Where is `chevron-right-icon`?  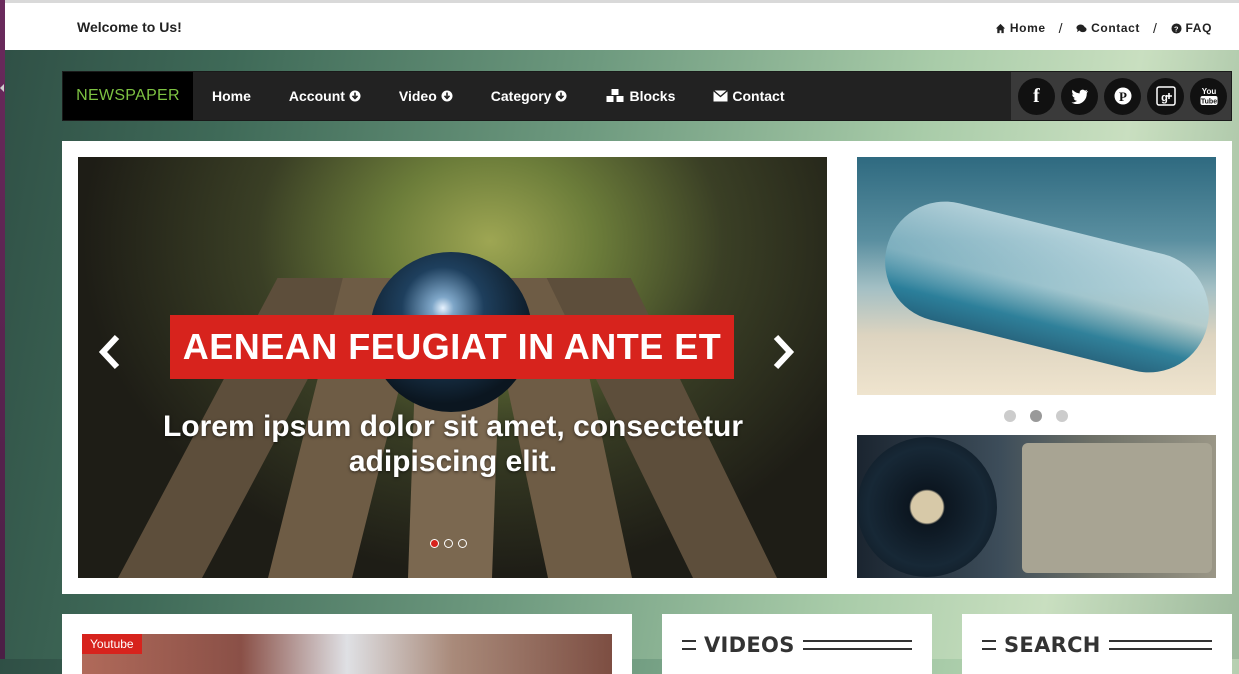
chevron-right-icon is located at coordinates (783, 352).